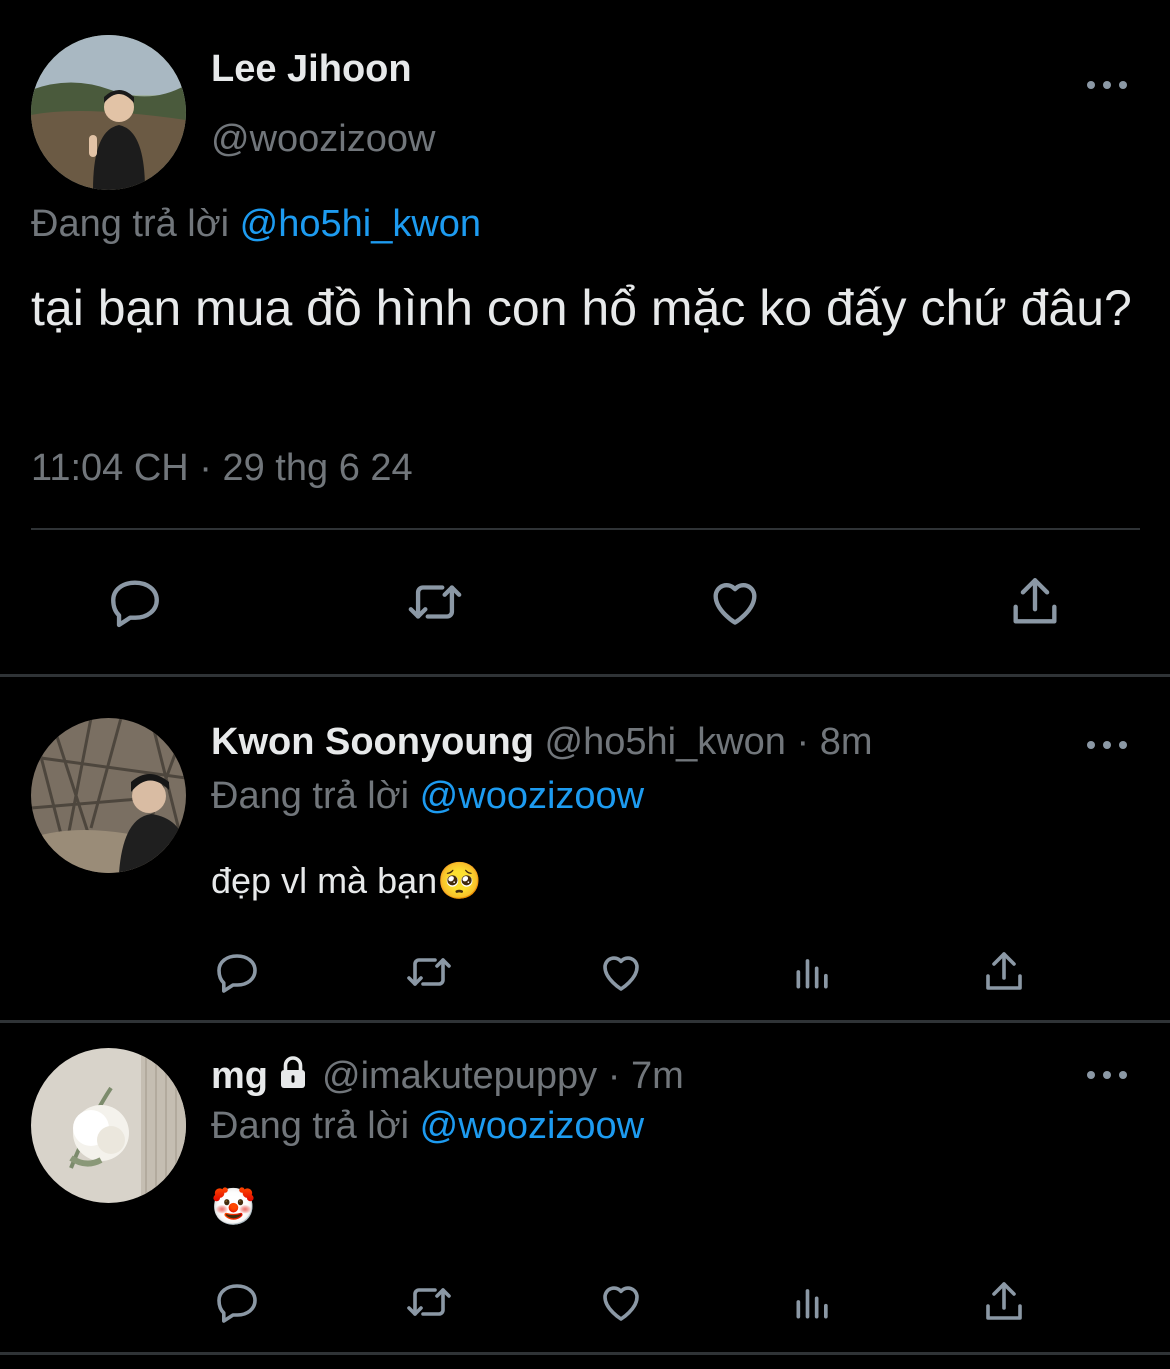 This screenshot has width=1170, height=1369. What do you see at coordinates (222, 468) in the screenshot?
I see `tweet-timestamp: 11:04 CH · 29 thg 6 24` at bounding box center [222, 468].